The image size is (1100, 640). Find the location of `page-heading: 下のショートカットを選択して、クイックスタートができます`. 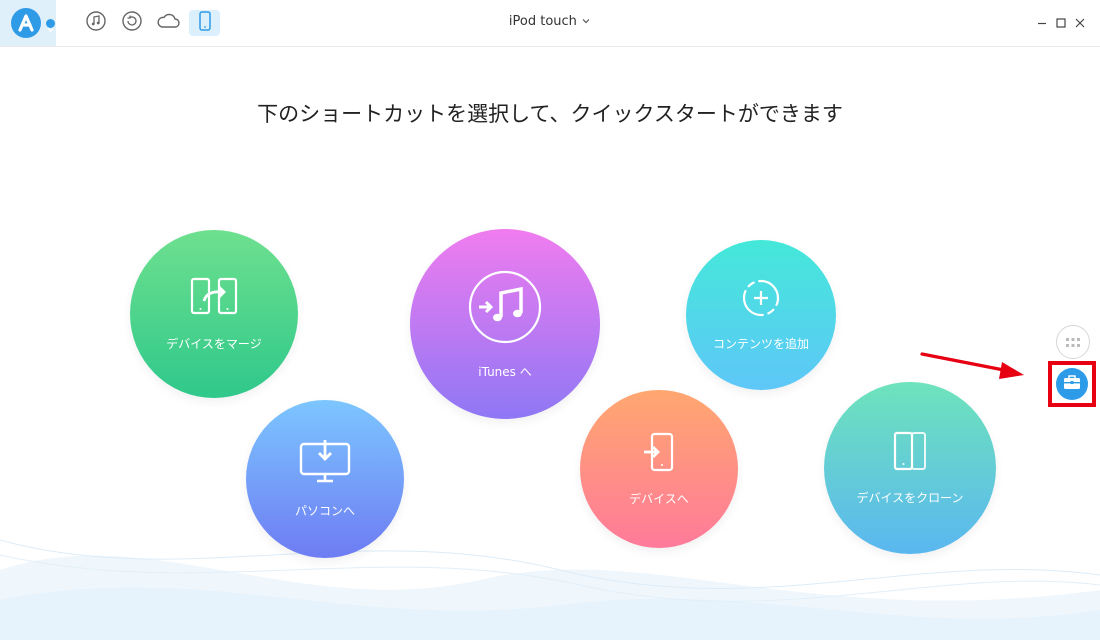

page-heading: 下のショートカットを選択して、クイックスタートができます is located at coordinates (550, 114).